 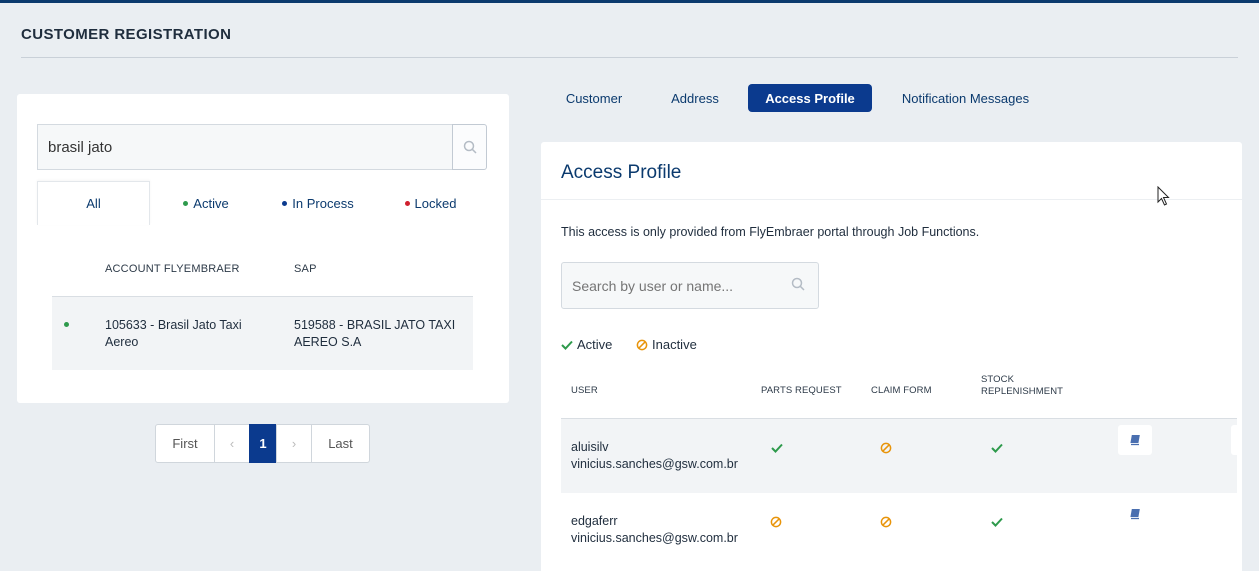 I want to click on user-cell: edgaferr vinicius.sanches@gsw.com.br, so click(x=654, y=530).